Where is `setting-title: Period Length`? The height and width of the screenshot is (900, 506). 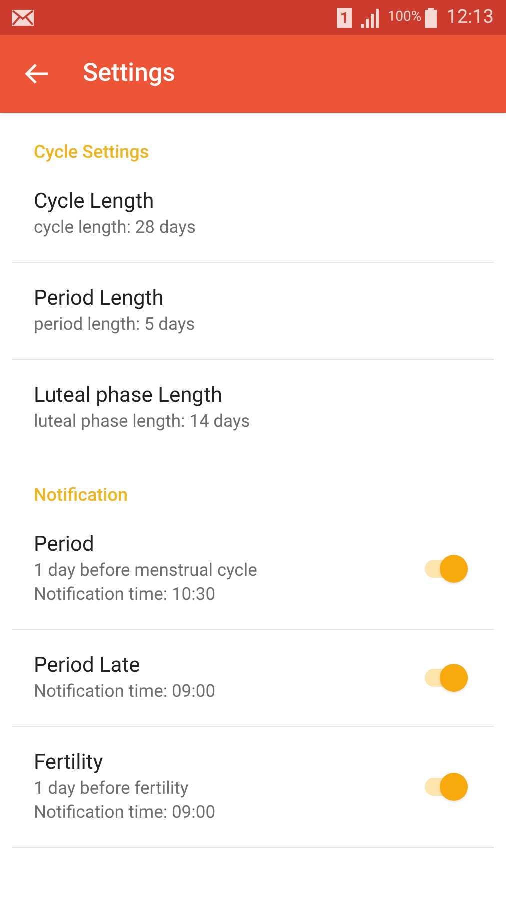 setting-title: Period Length is located at coordinates (251, 299).